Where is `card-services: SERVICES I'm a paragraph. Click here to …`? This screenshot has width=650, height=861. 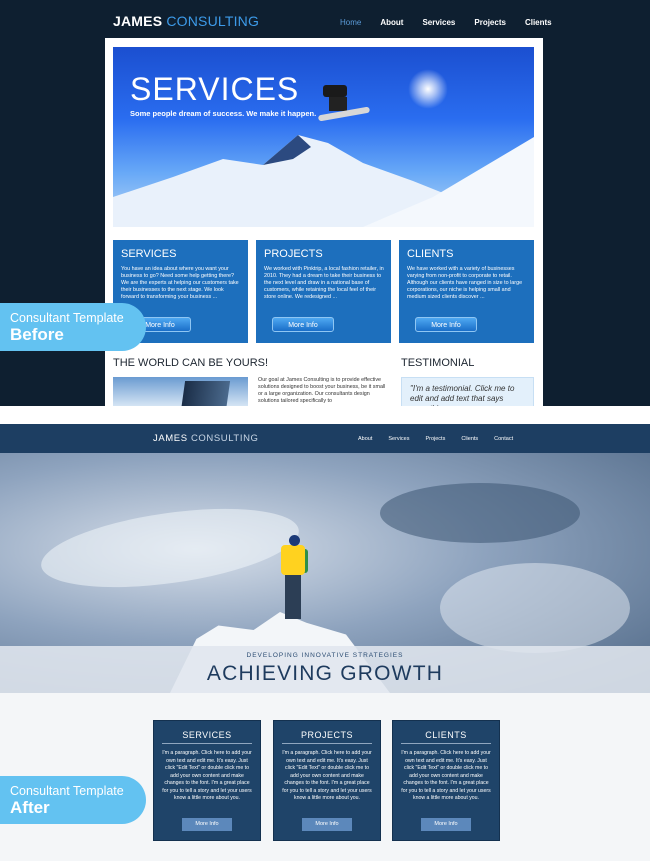 card-services: SERVICES I'm a paragraph. Click here to … is located at coordinates (207, 780).